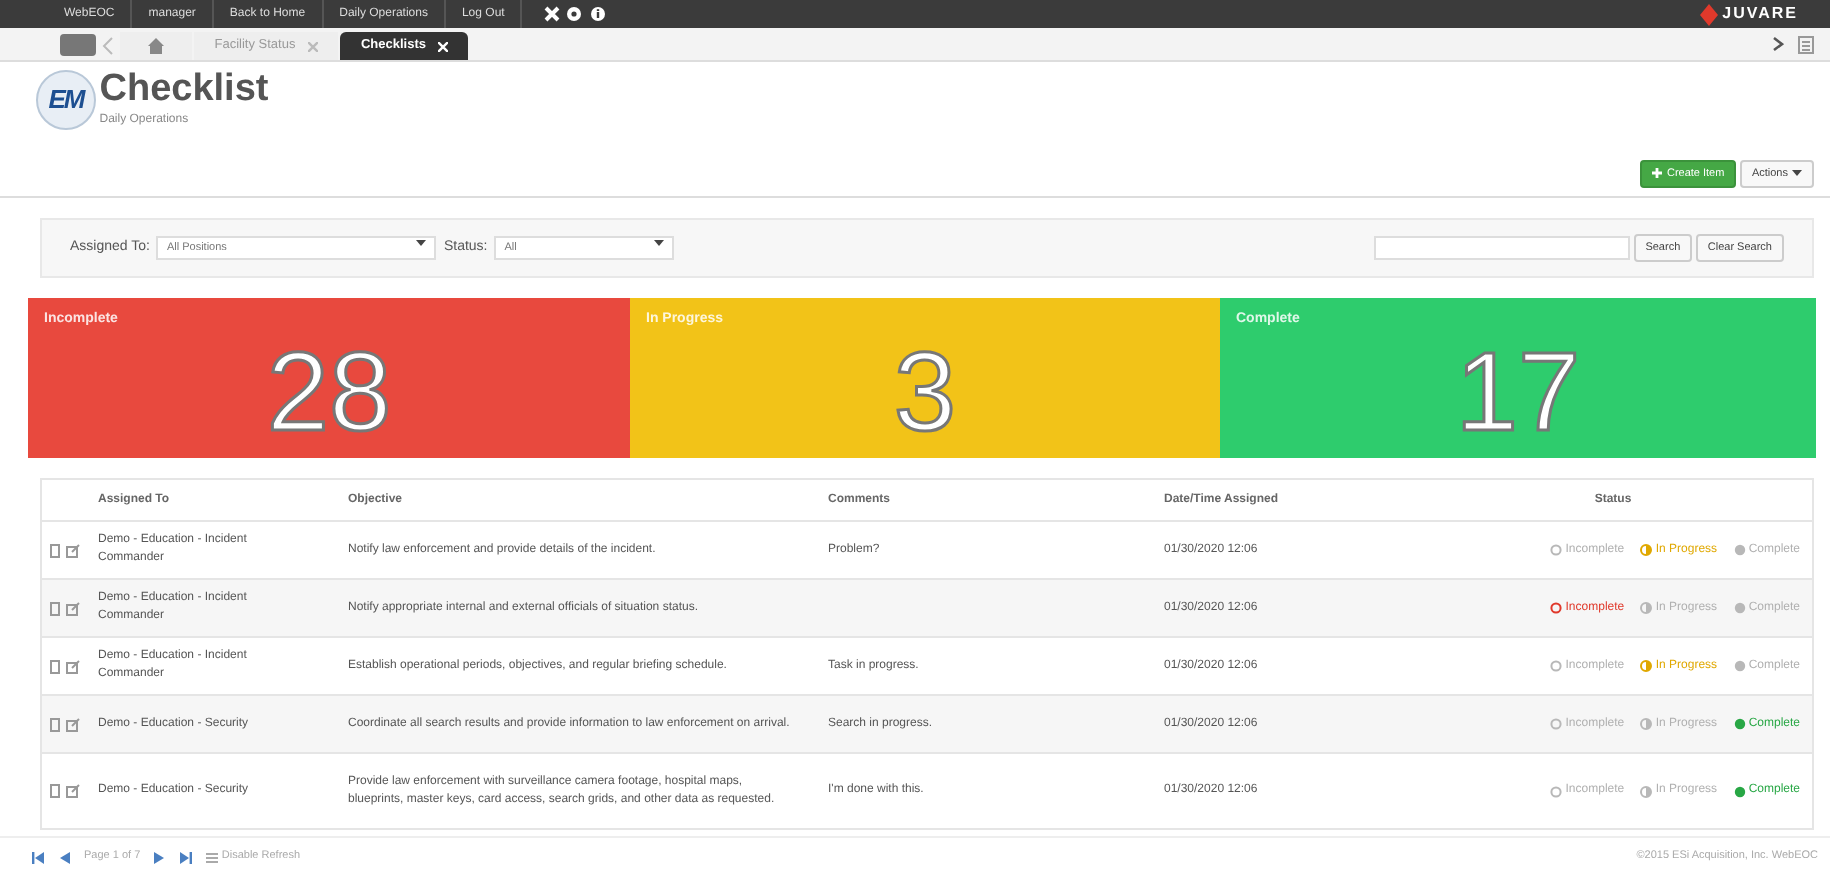  What do you see at coordinates (1778, 44) in the screenshot?
I see `forward-icon` at bounding box center [1778, 44].